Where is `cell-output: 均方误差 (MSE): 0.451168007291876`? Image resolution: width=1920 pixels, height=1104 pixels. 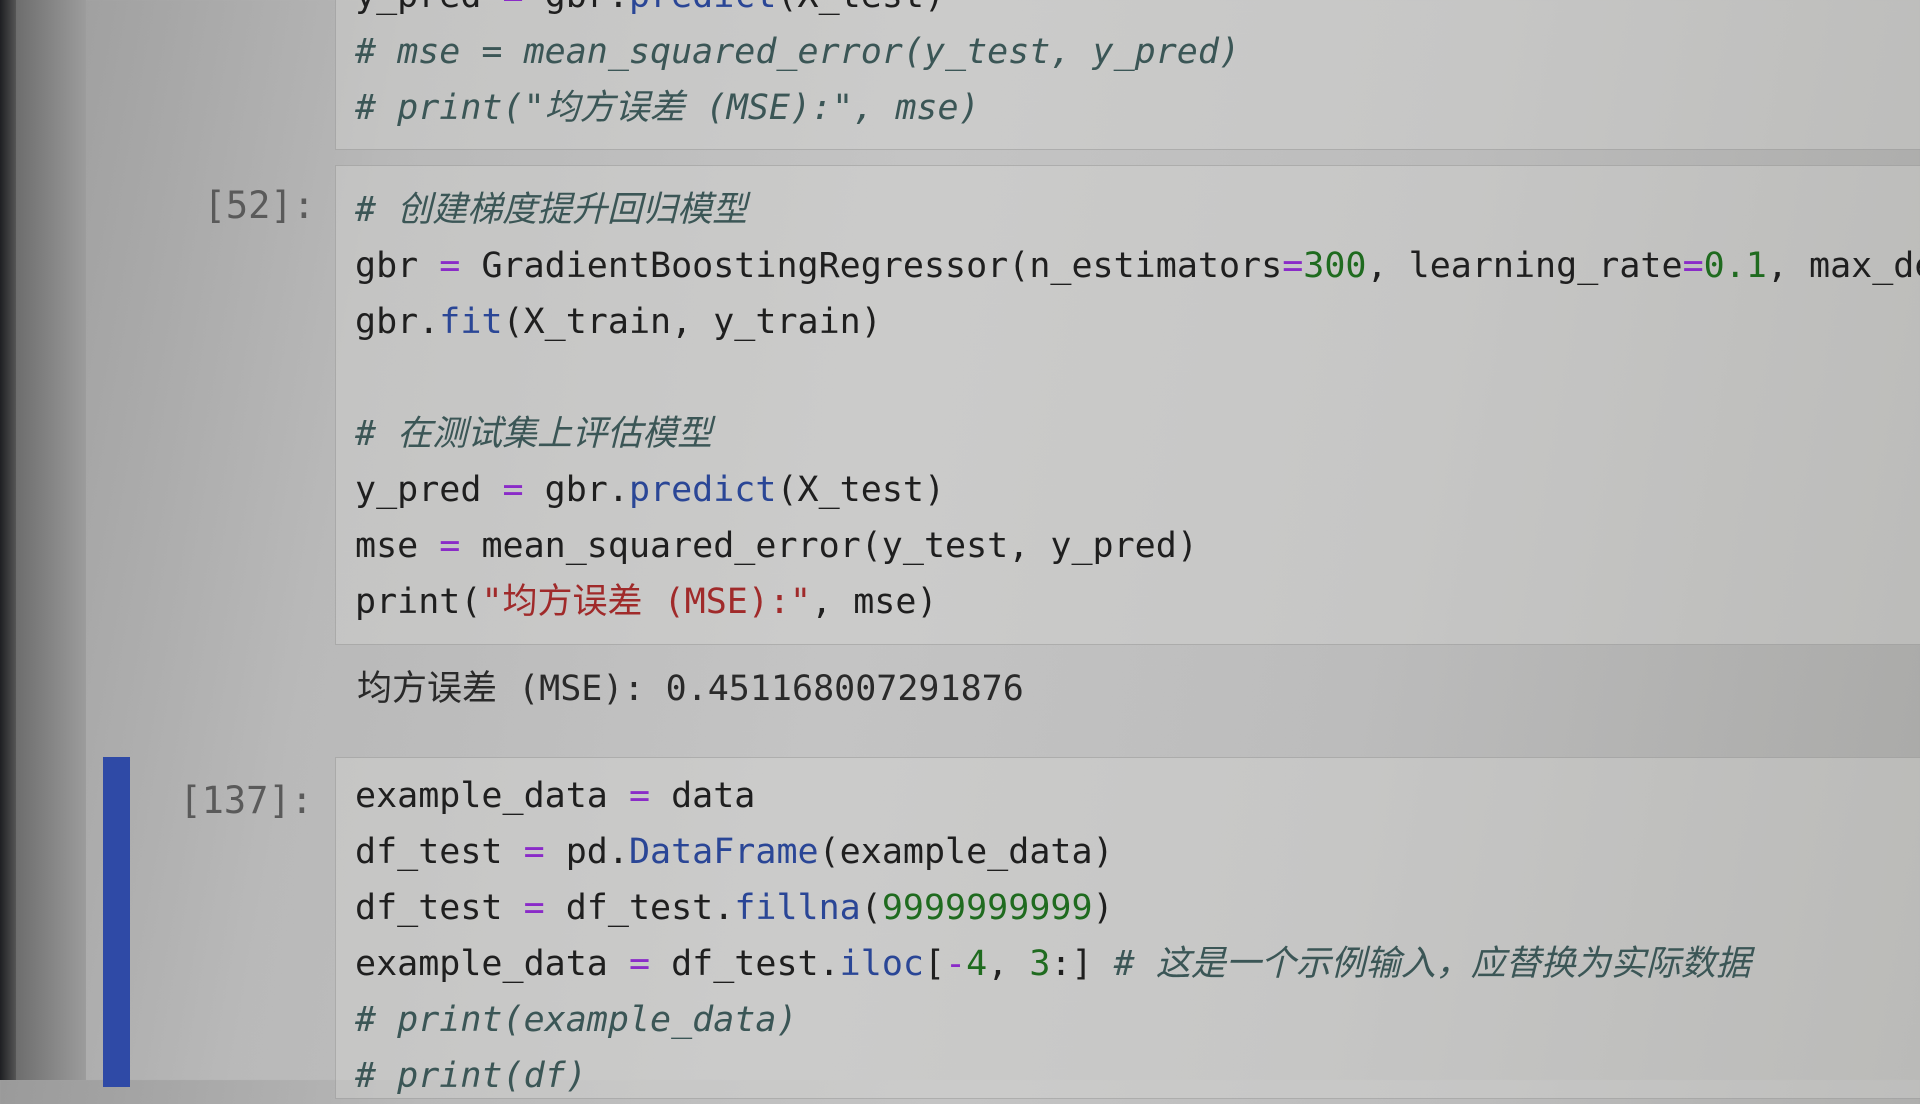
cell-output: 均方误差 (MSE): 0.451168007291876 is located at coordinates (690, 689).